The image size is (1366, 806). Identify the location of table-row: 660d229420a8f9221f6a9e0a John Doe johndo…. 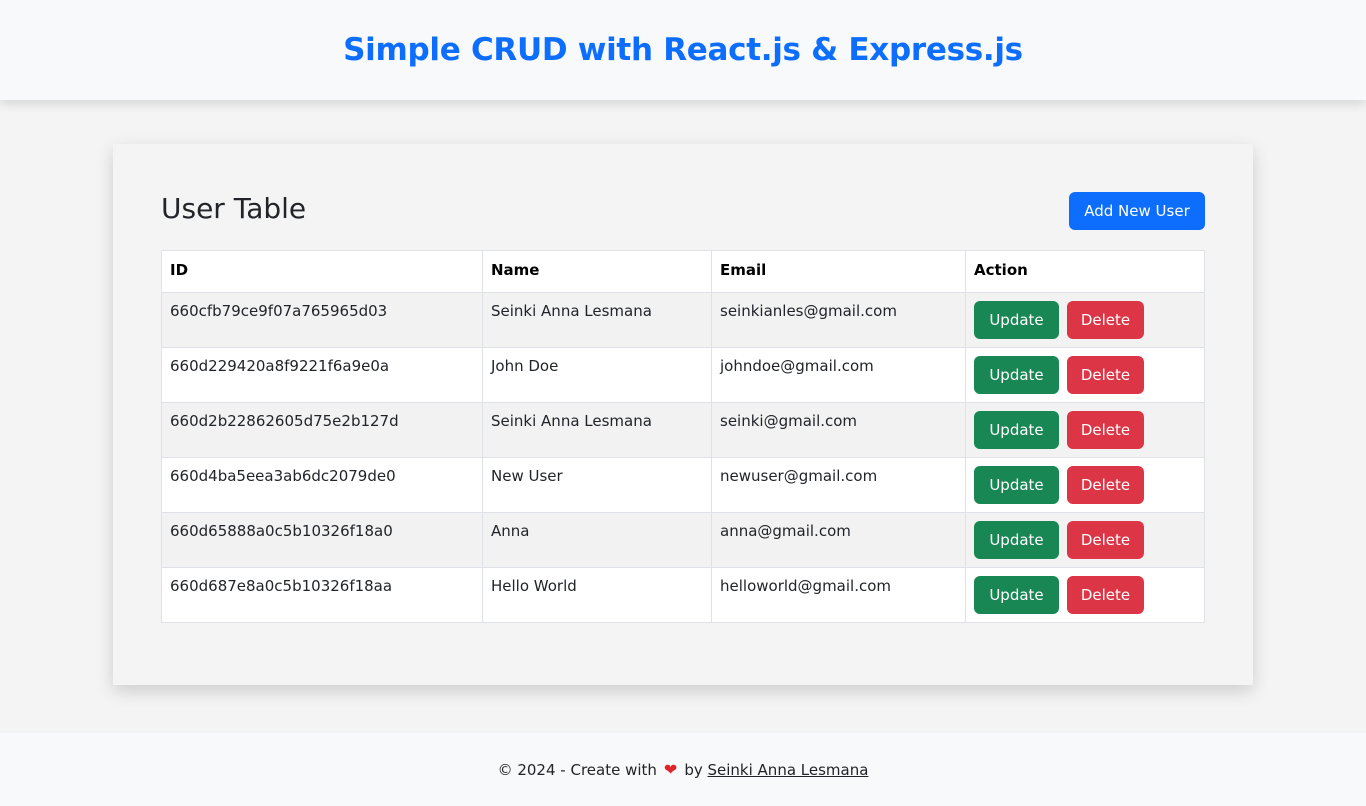
(683, 375).